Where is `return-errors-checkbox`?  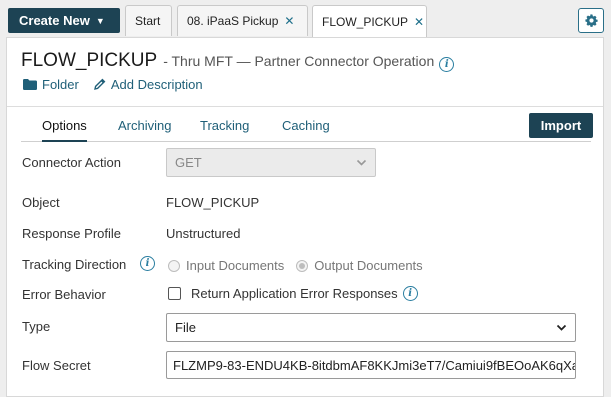 return-errors-checkbox is located at coordinates (174, 293).